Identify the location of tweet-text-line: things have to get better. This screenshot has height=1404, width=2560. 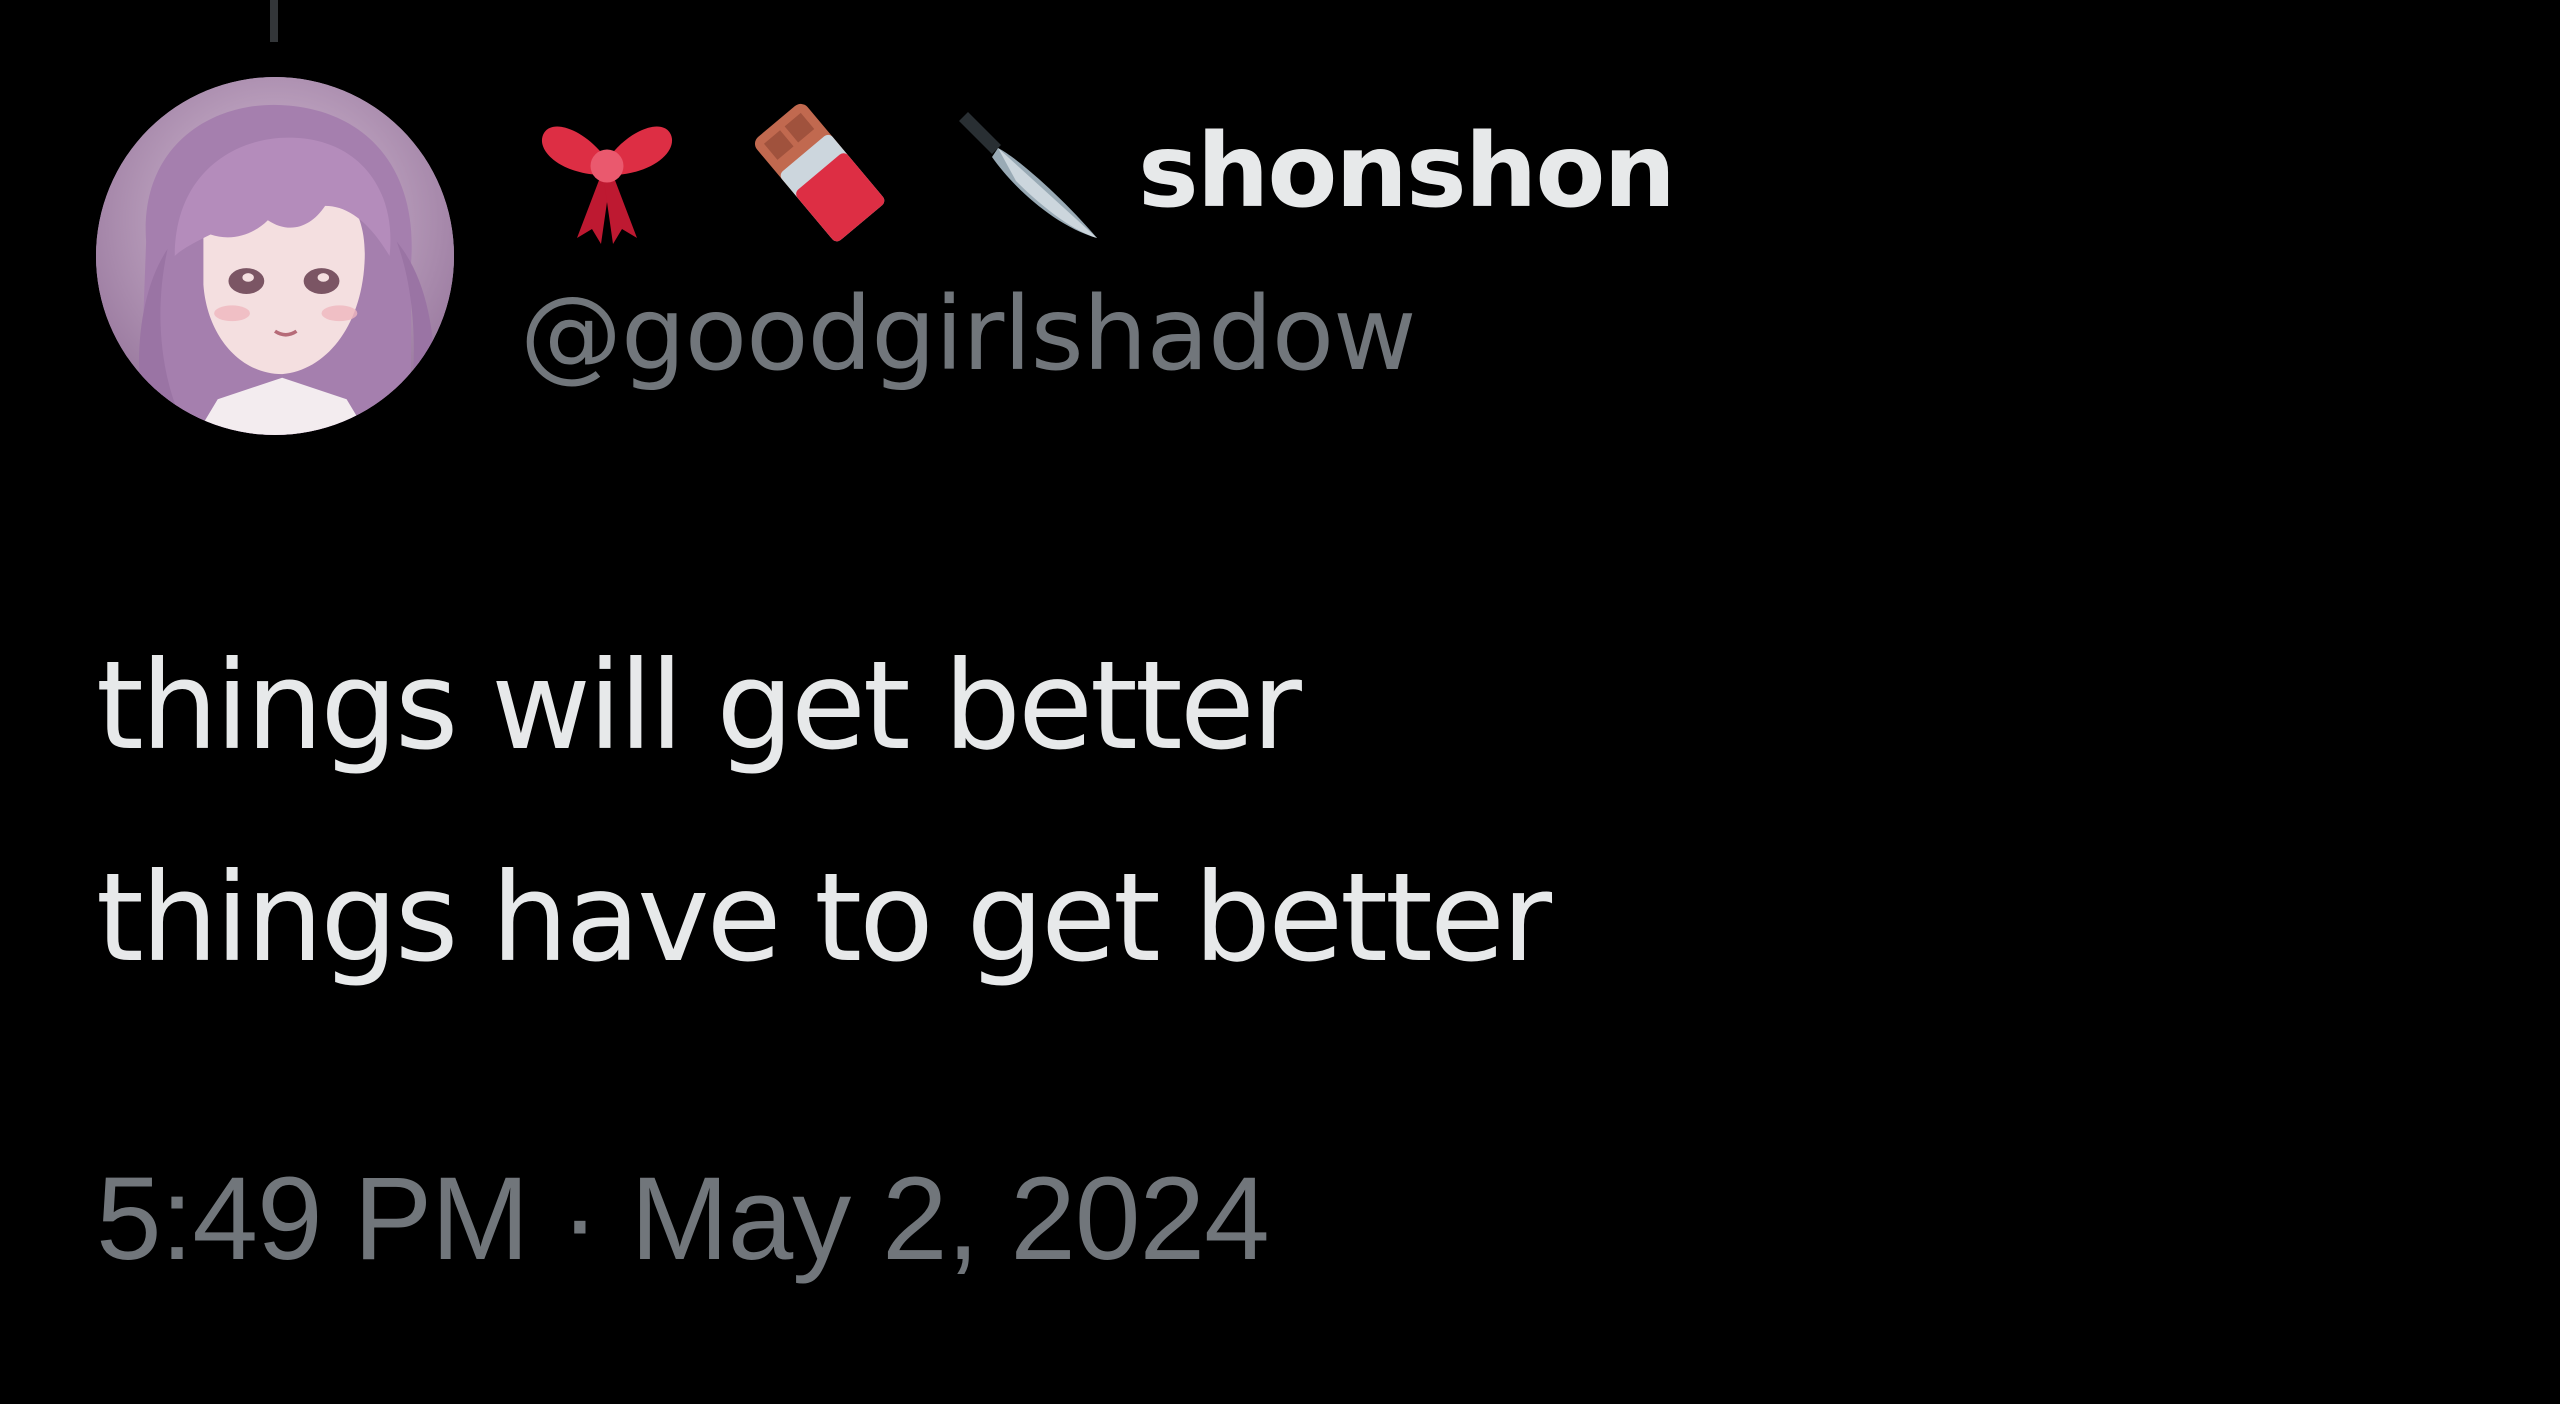
(824, 918).